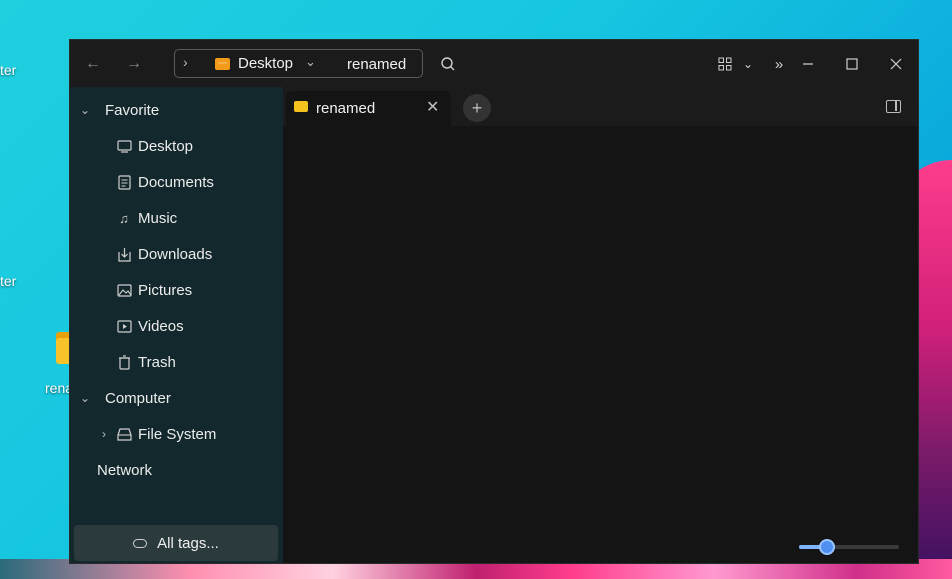  What do you see at coordinates (808, 64) in the screenshot?
I see `minimize-icon` at bounding box center [808, 64].